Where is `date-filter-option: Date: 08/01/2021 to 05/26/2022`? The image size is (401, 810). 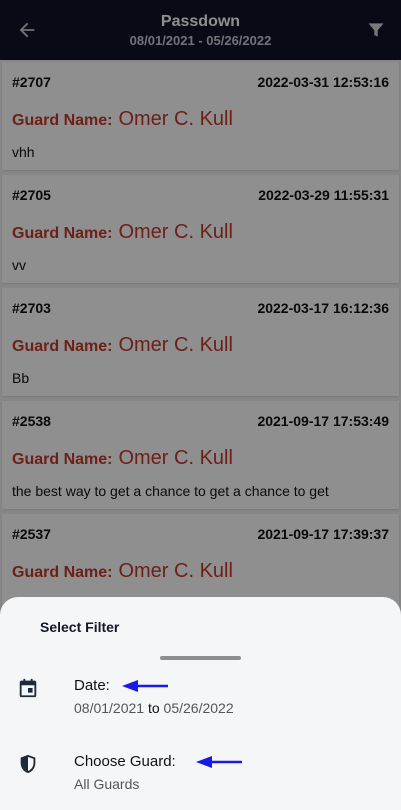 date-filter-option: Date: 08/01/2021 to 05/26/2022 is located at coordinates (200, 705).